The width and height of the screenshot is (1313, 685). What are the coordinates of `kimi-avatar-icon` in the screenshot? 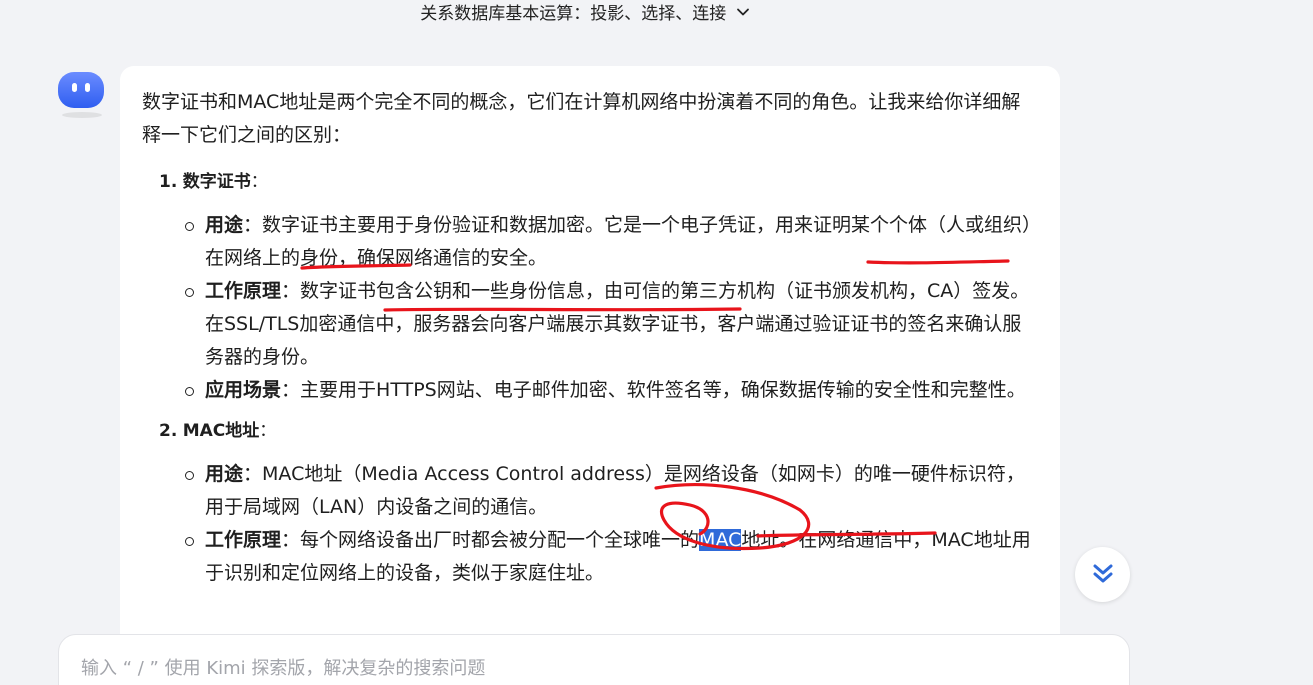 It's located at (81, 90).